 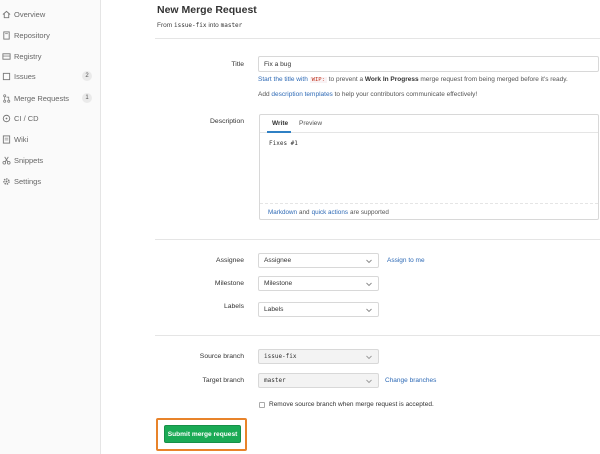 What do you see at coordinates (26, 118) in the screenshot?
I see `sidebar-item-label: CI / CD` at bounding box center [26, 118].